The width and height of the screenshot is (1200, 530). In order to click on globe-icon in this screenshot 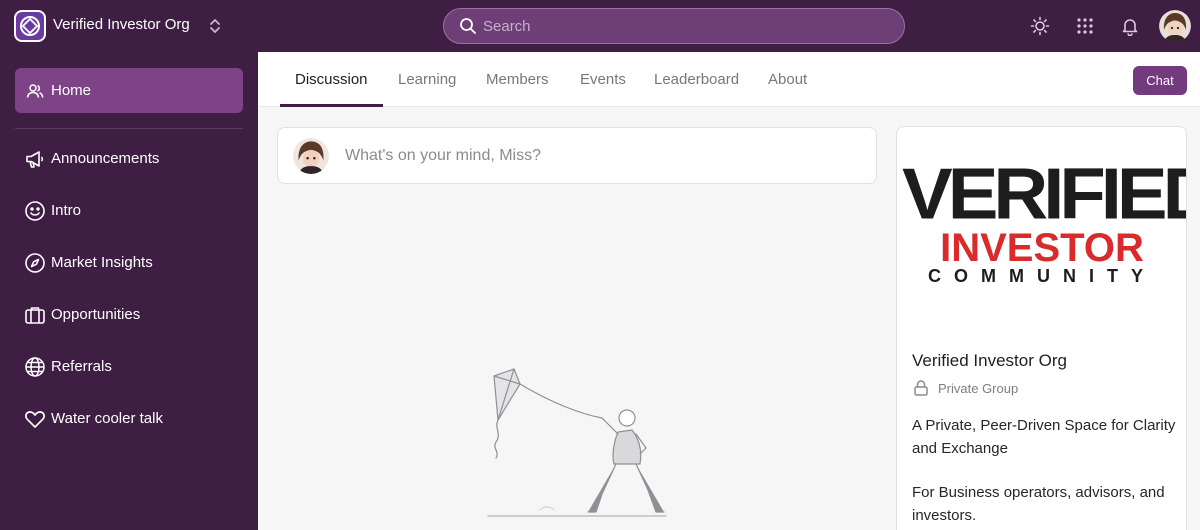, I will do `click(35, 367)`.